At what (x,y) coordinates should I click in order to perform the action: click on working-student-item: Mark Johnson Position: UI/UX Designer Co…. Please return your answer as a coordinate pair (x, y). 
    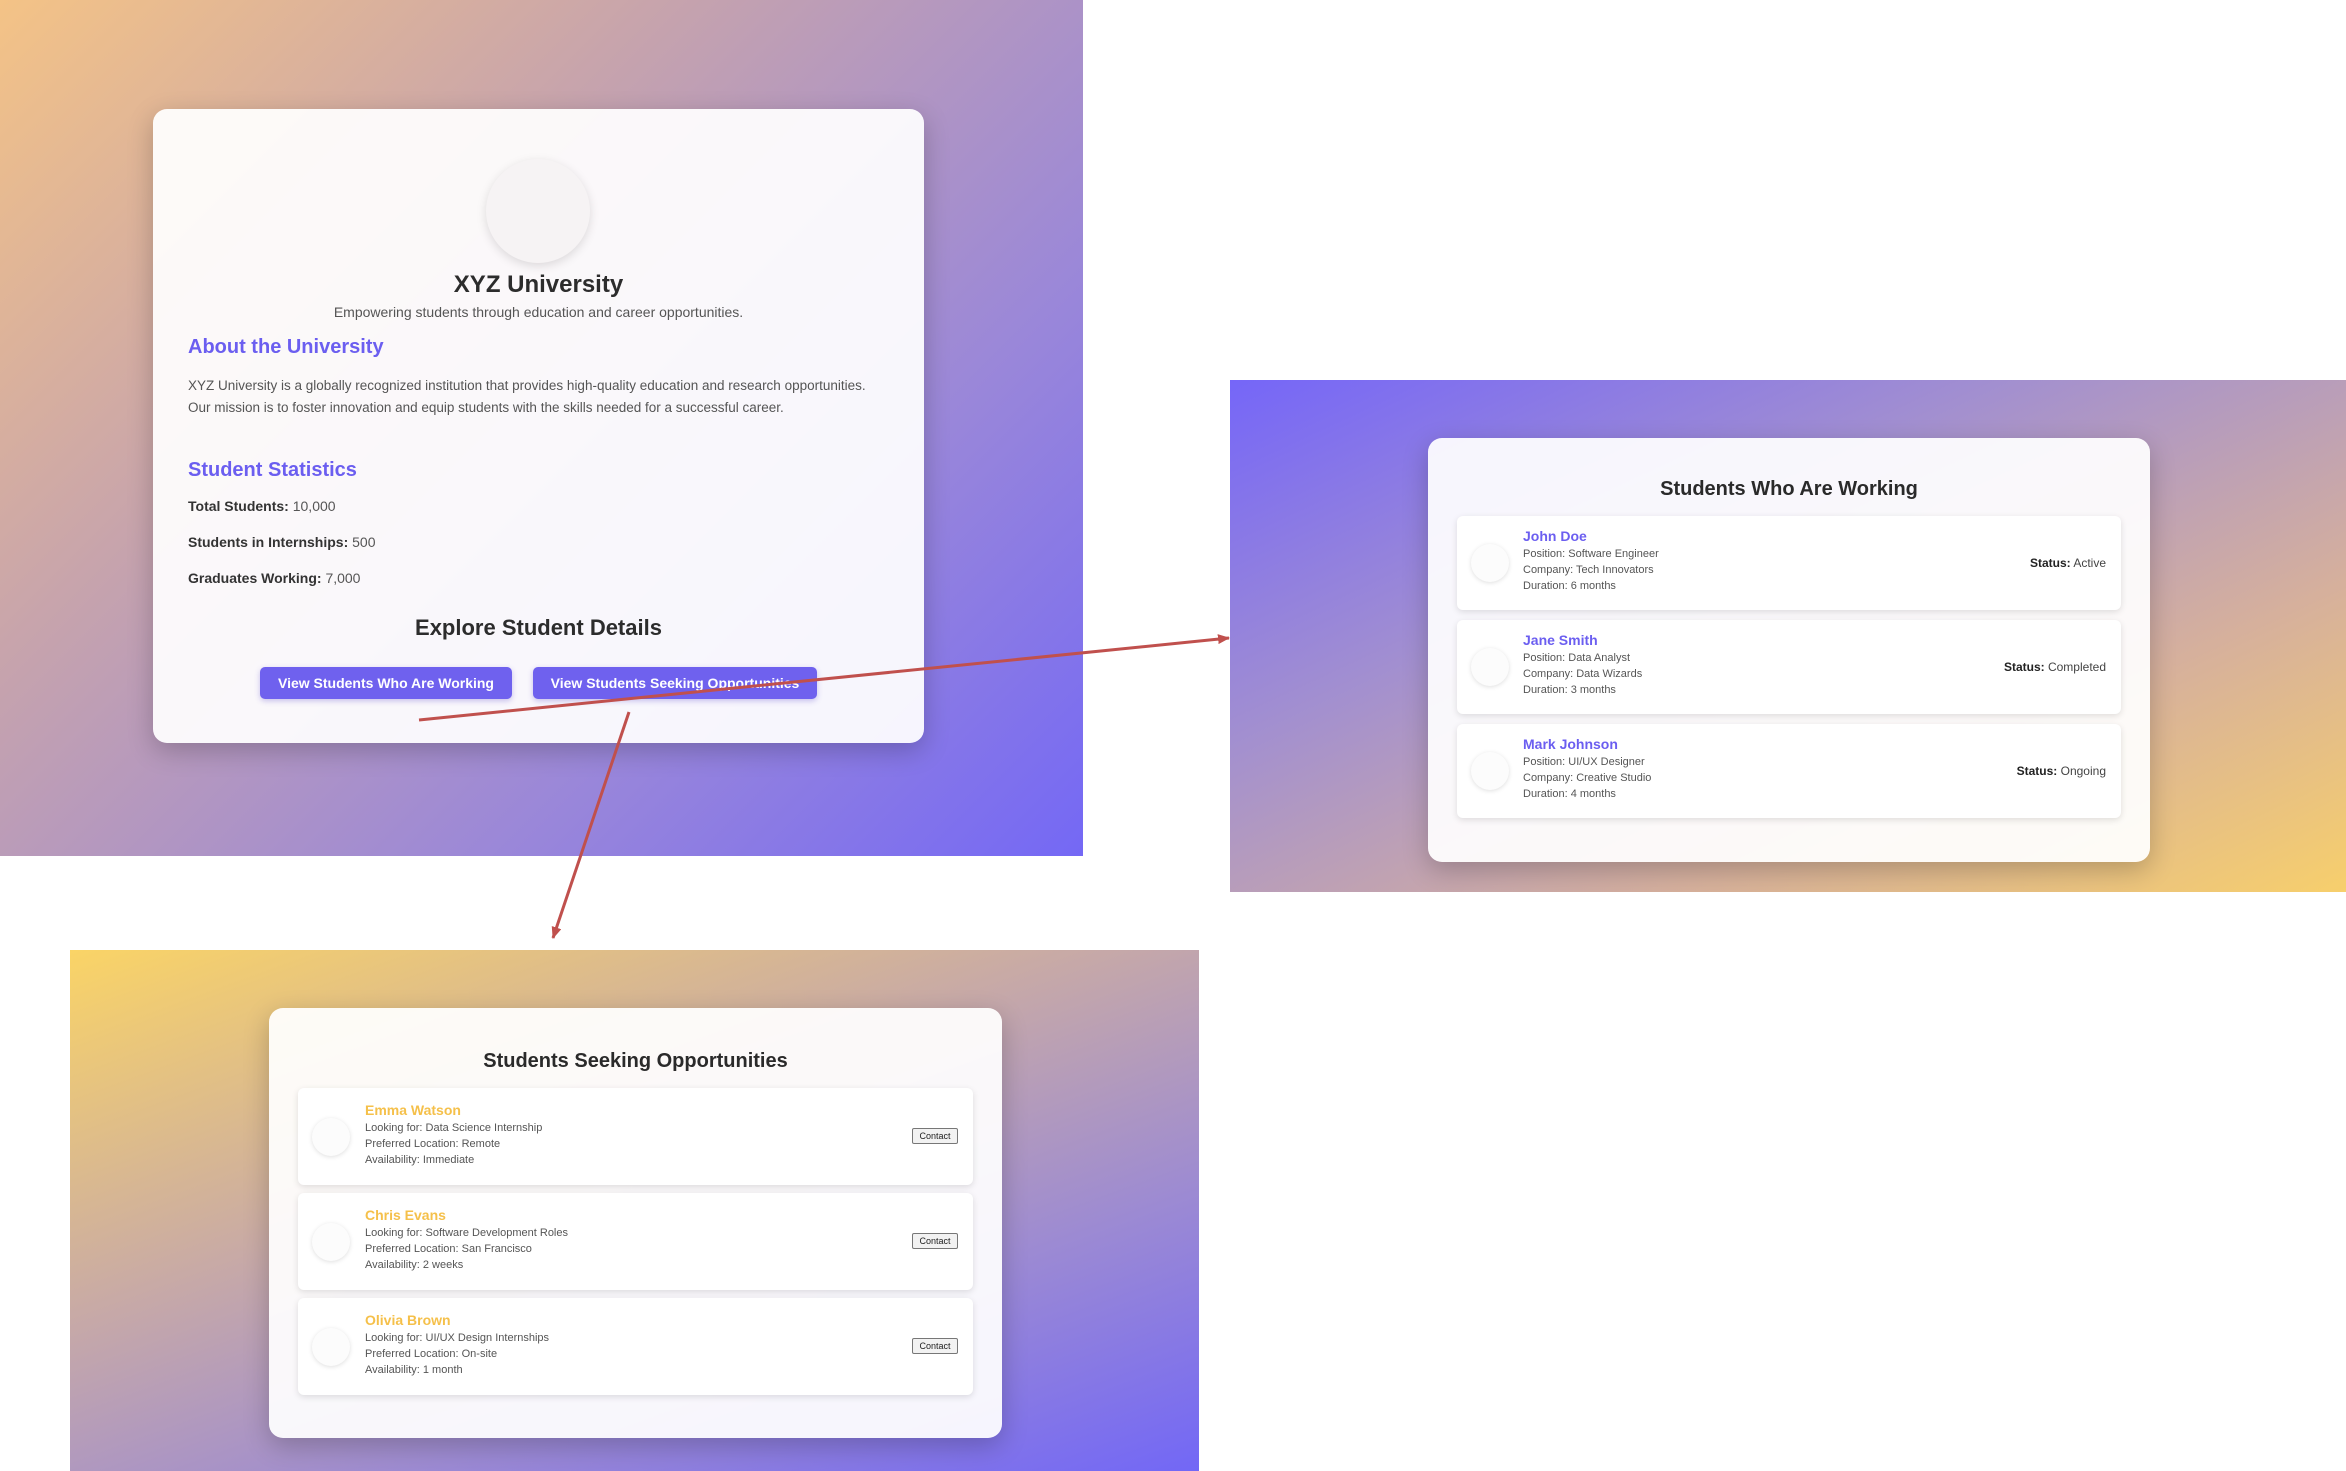
    Looking at the image, I should click on (1789, 771).